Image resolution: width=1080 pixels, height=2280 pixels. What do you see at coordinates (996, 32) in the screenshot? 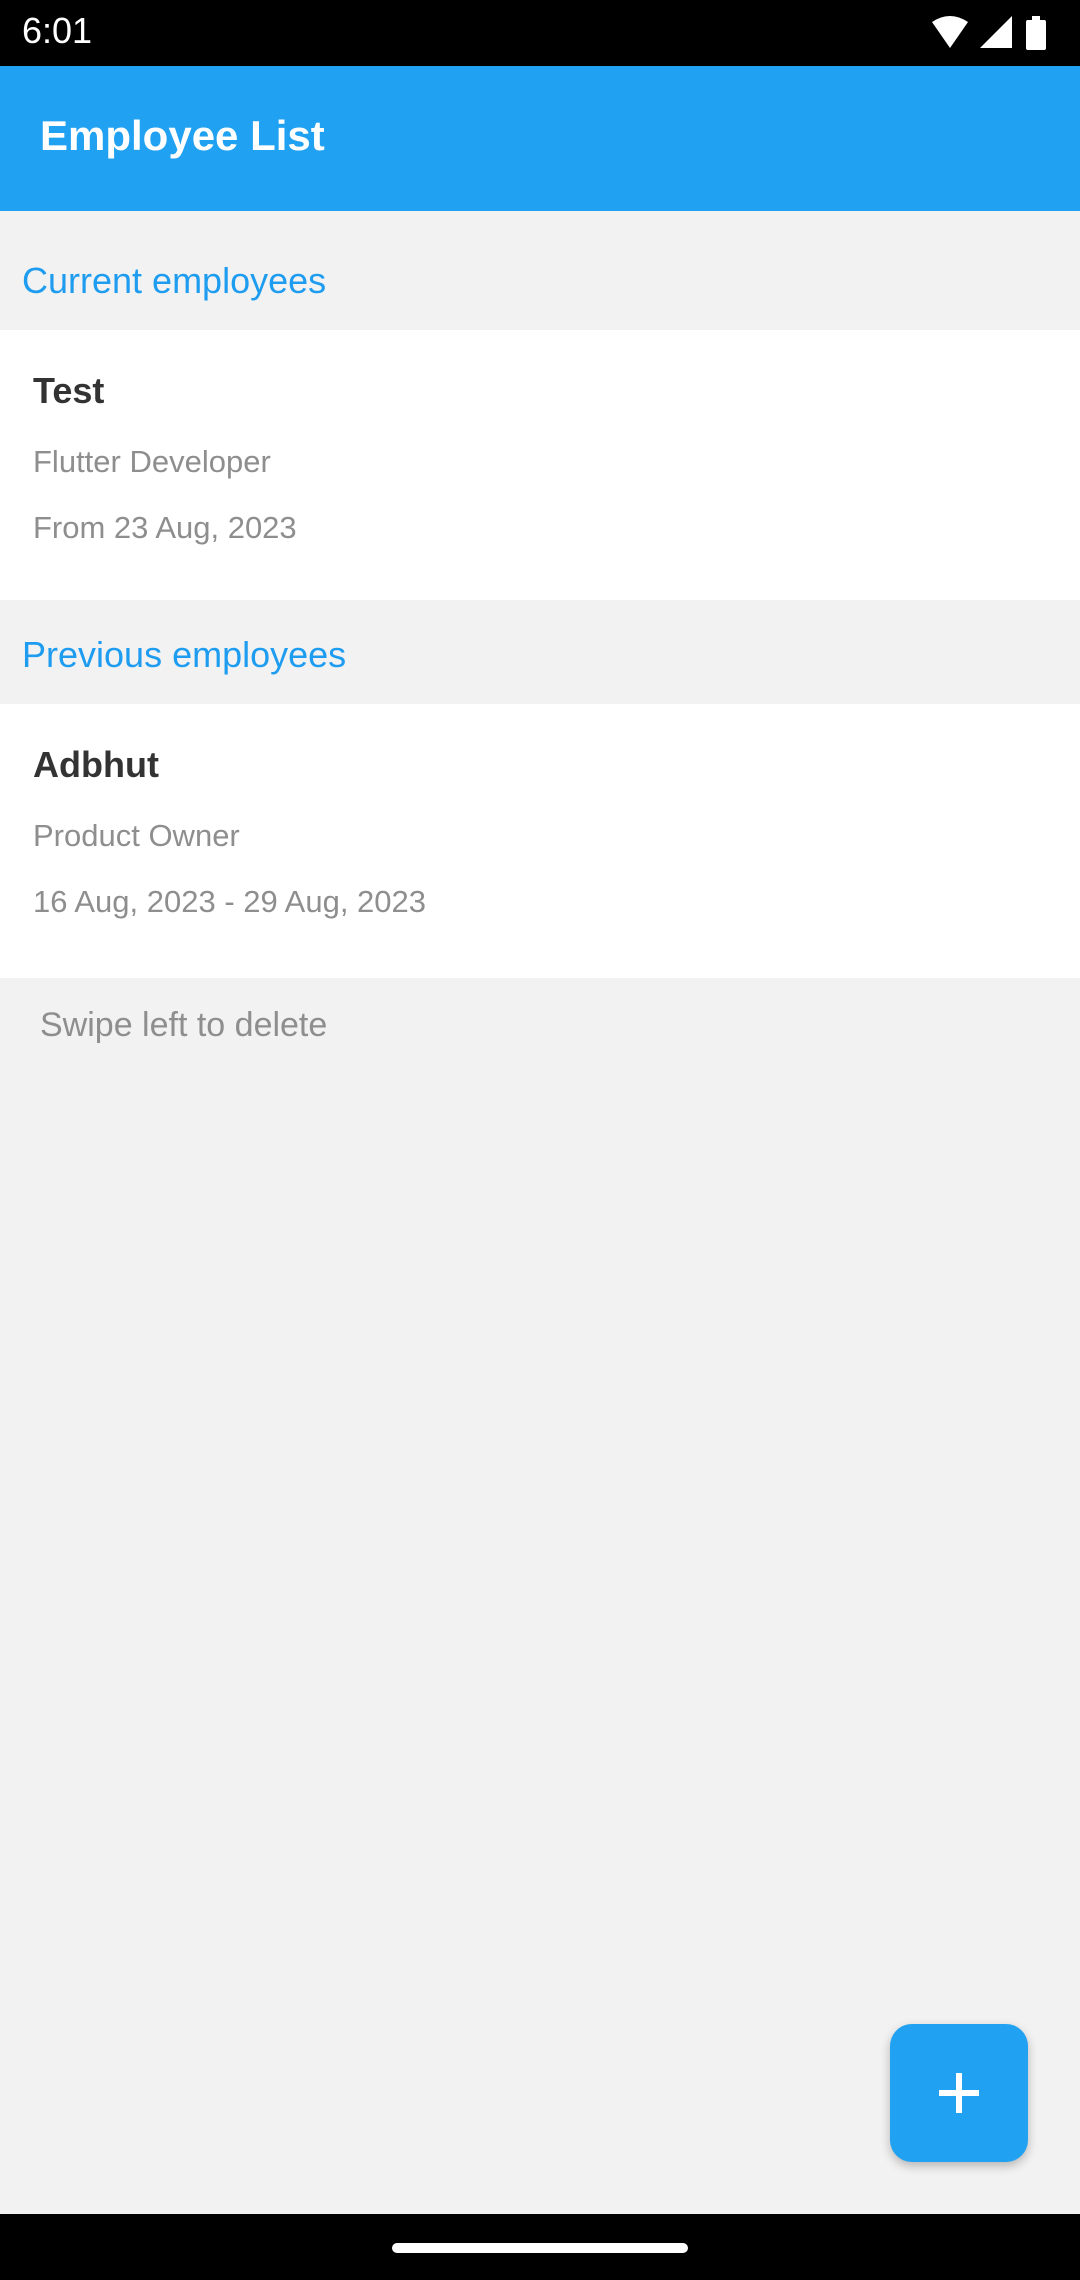
I see `signal-icon` at bounding box center [996, 32].